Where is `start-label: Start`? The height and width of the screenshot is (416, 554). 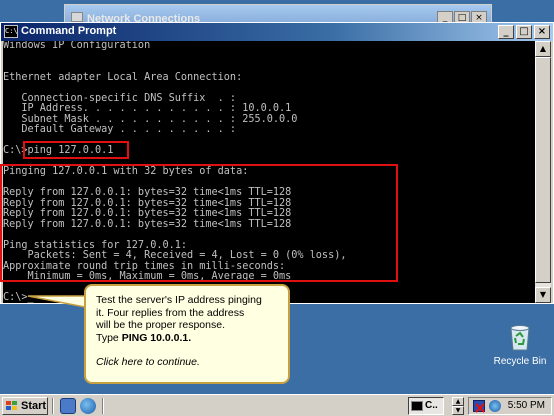
start-label: Start is located at coordinates (34, 406).